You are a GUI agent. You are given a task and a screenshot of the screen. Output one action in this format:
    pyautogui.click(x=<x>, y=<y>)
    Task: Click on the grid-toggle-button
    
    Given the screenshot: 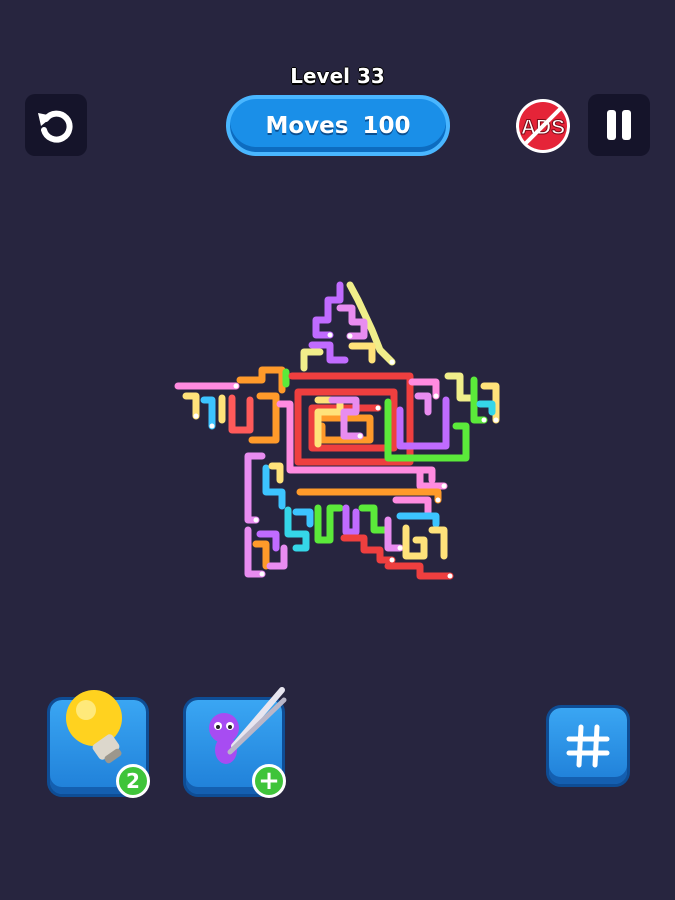 What is the action you would take?
    pyautogui.click(x=588, y=746)
    